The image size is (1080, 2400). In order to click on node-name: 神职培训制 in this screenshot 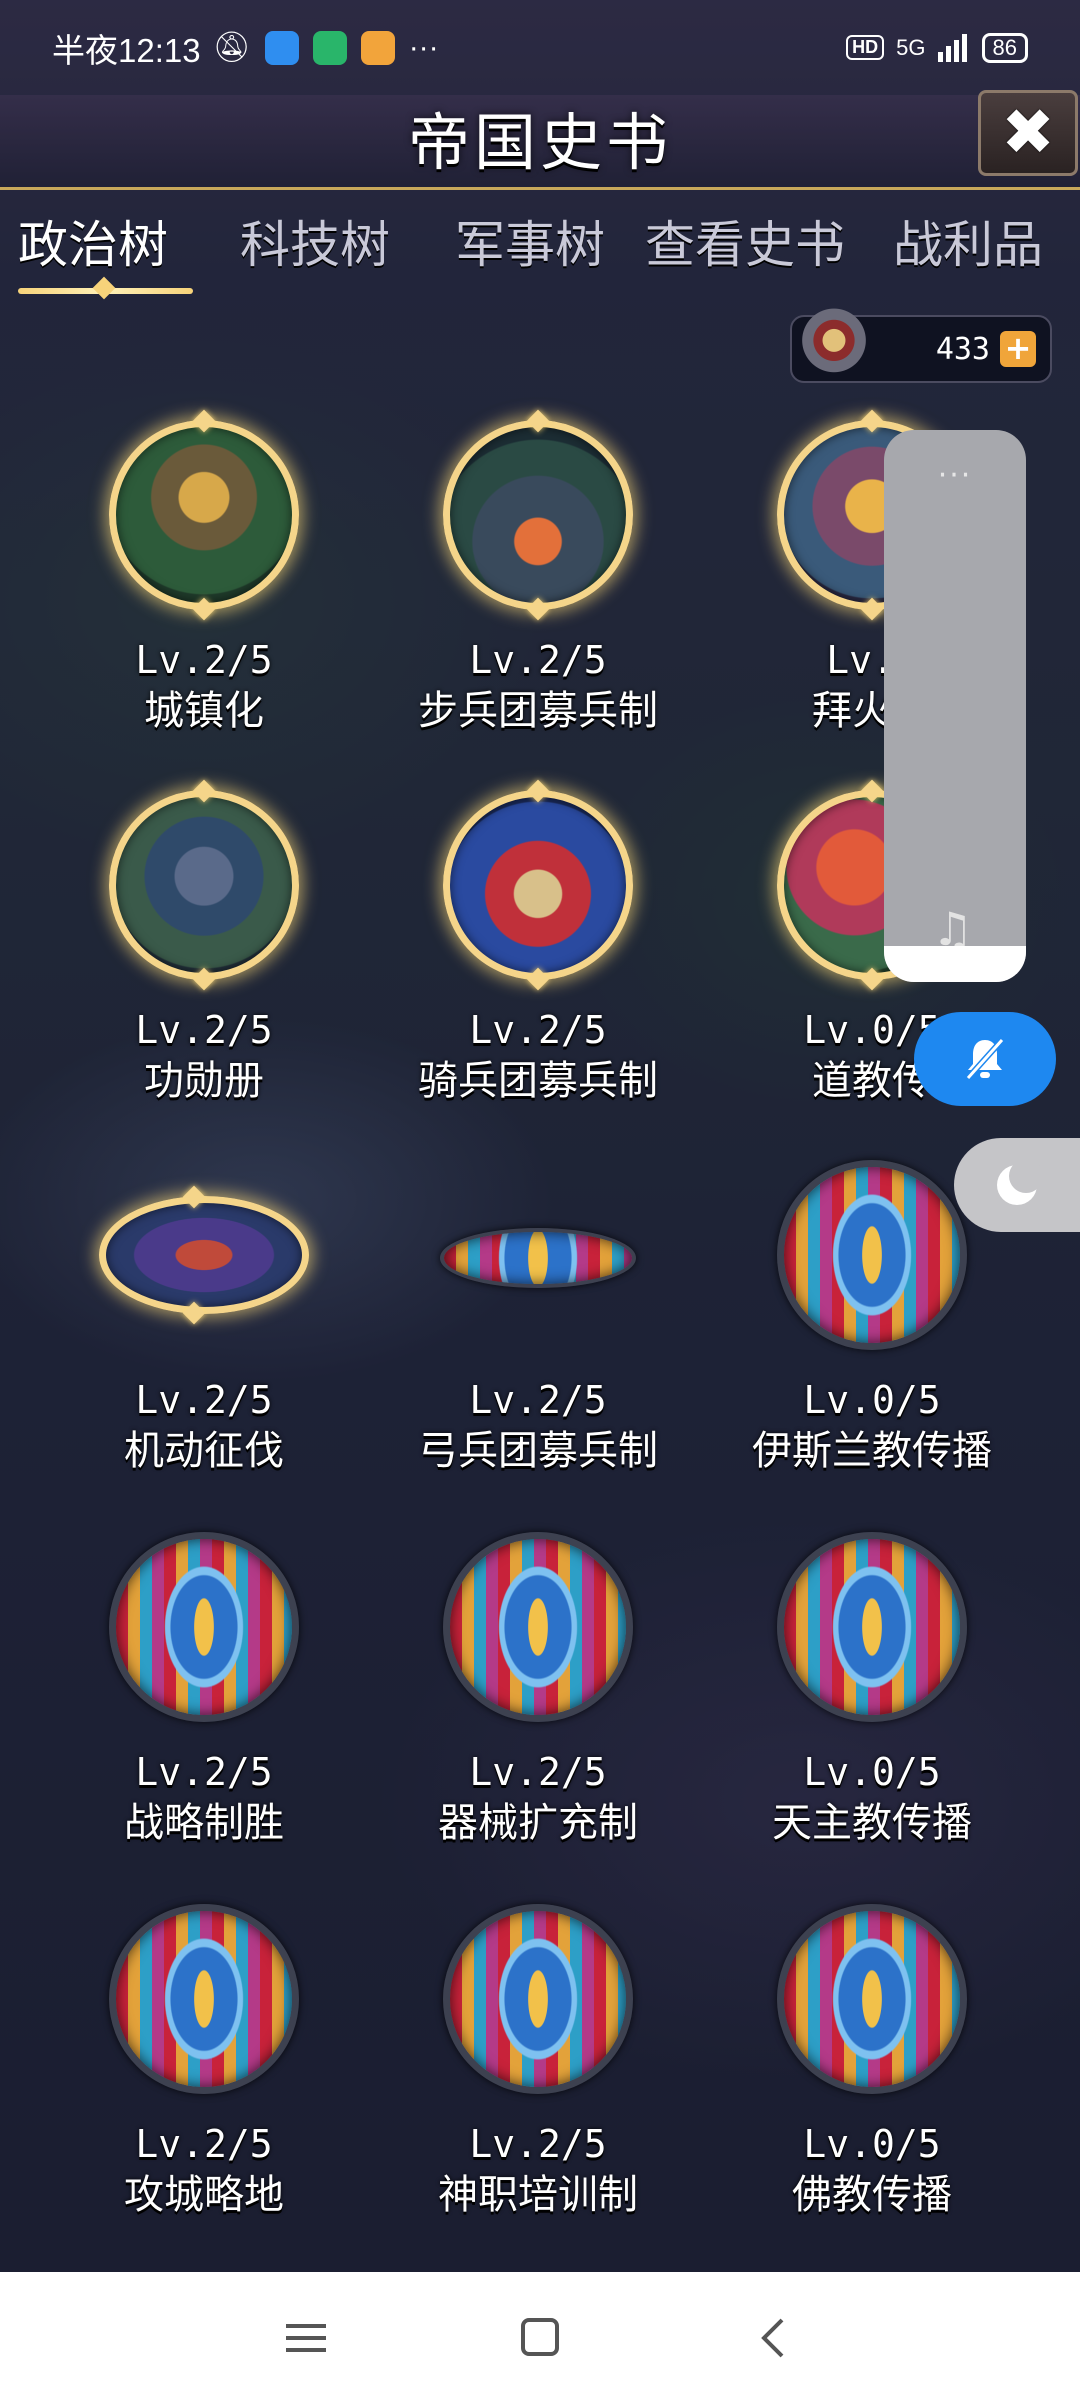, I will do `click(538, 2195)`.